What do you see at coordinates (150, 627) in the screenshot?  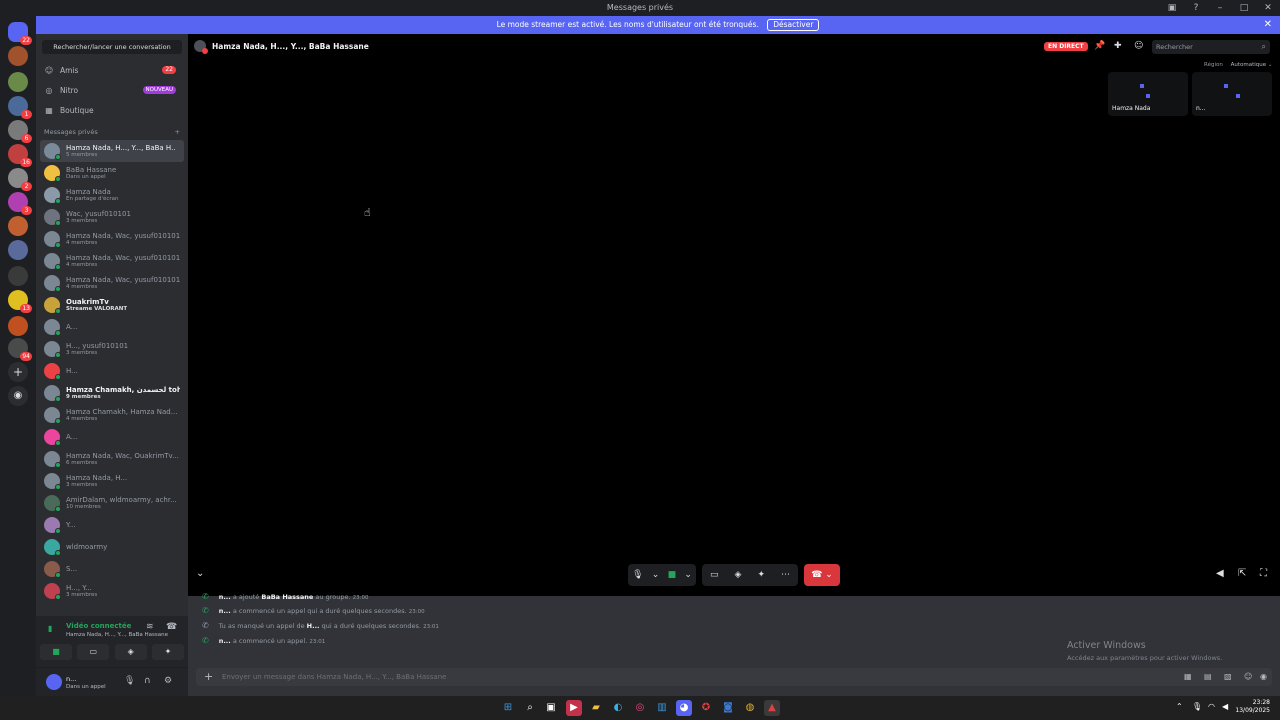 I see `noise-suppression-icon: ≋` at bounding box center [150, 627].